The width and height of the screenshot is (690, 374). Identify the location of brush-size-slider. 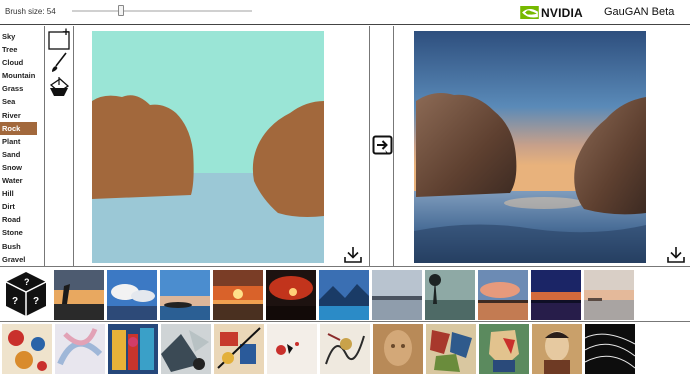
(162, 11).